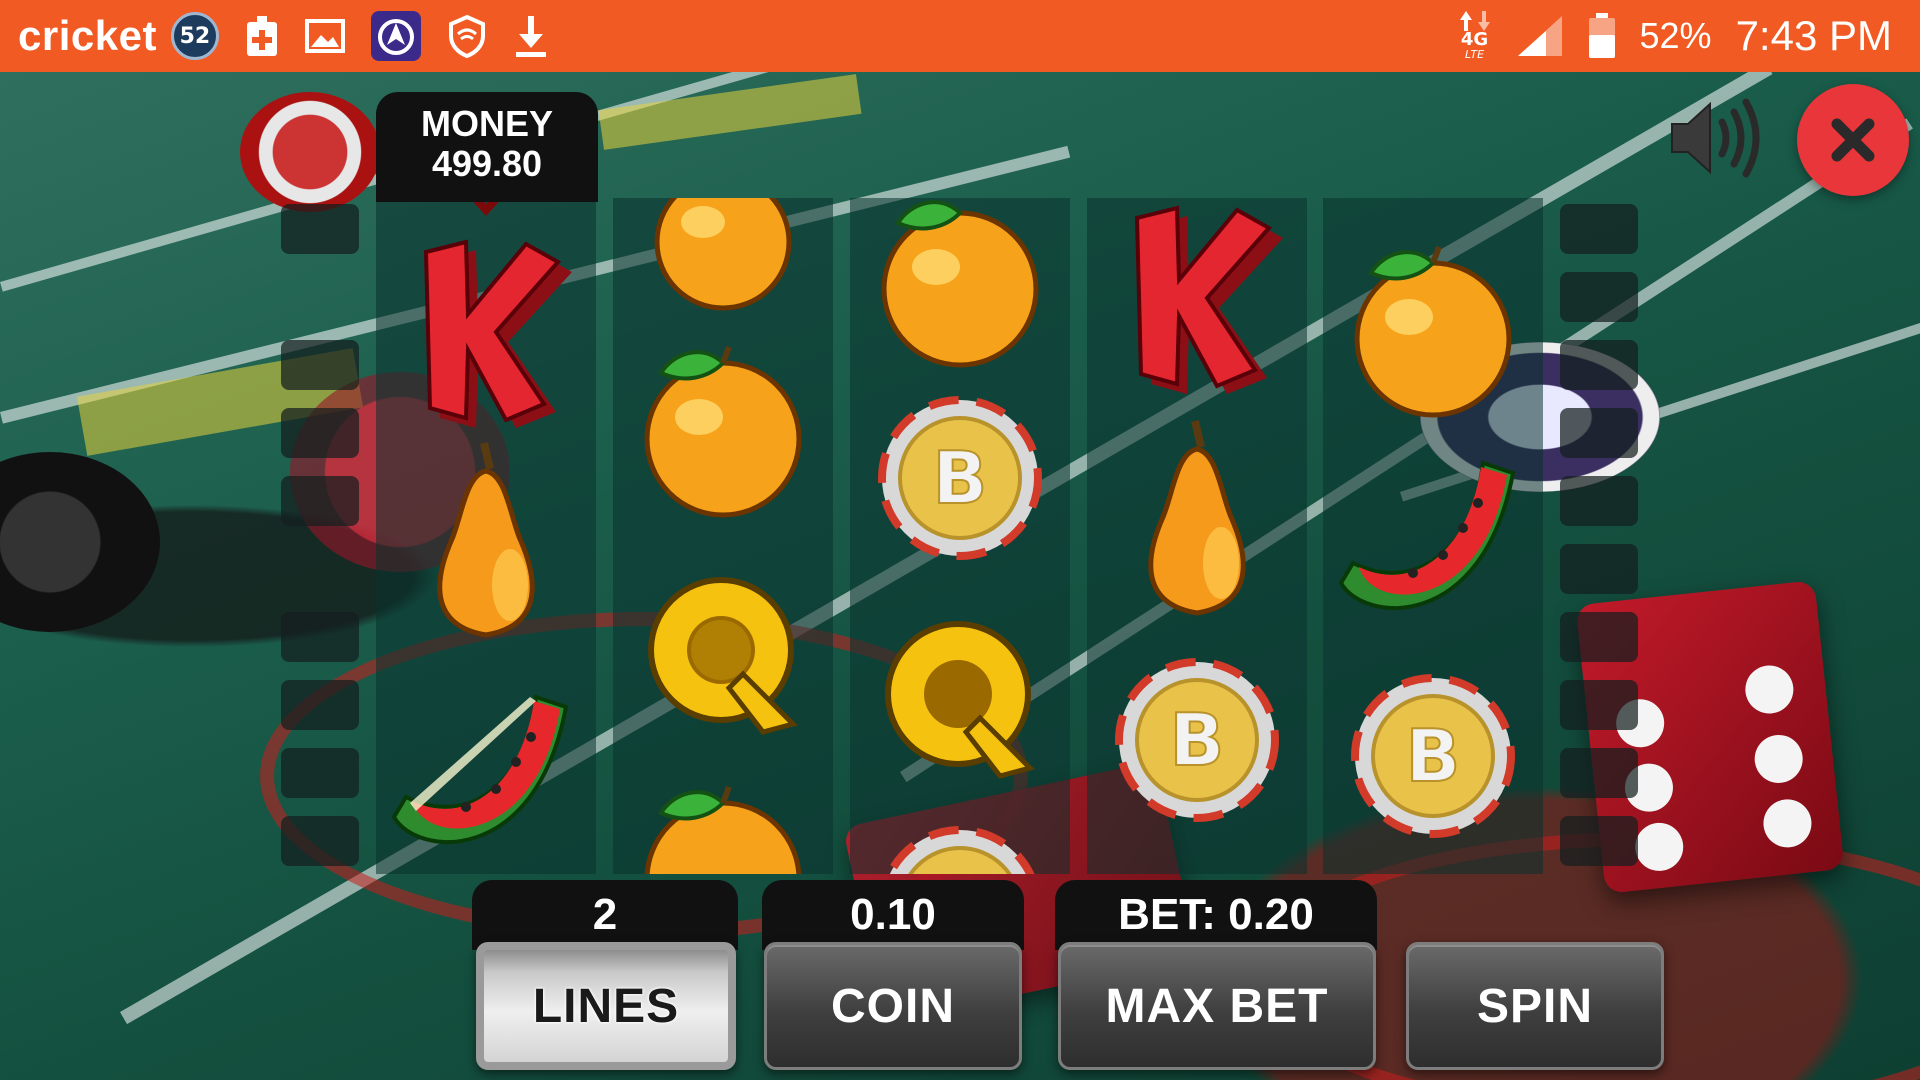 The image size is (1920, 1080). Describe the element at coordinates (531, 36) in the screenshot. I see `download-icon` at that location.